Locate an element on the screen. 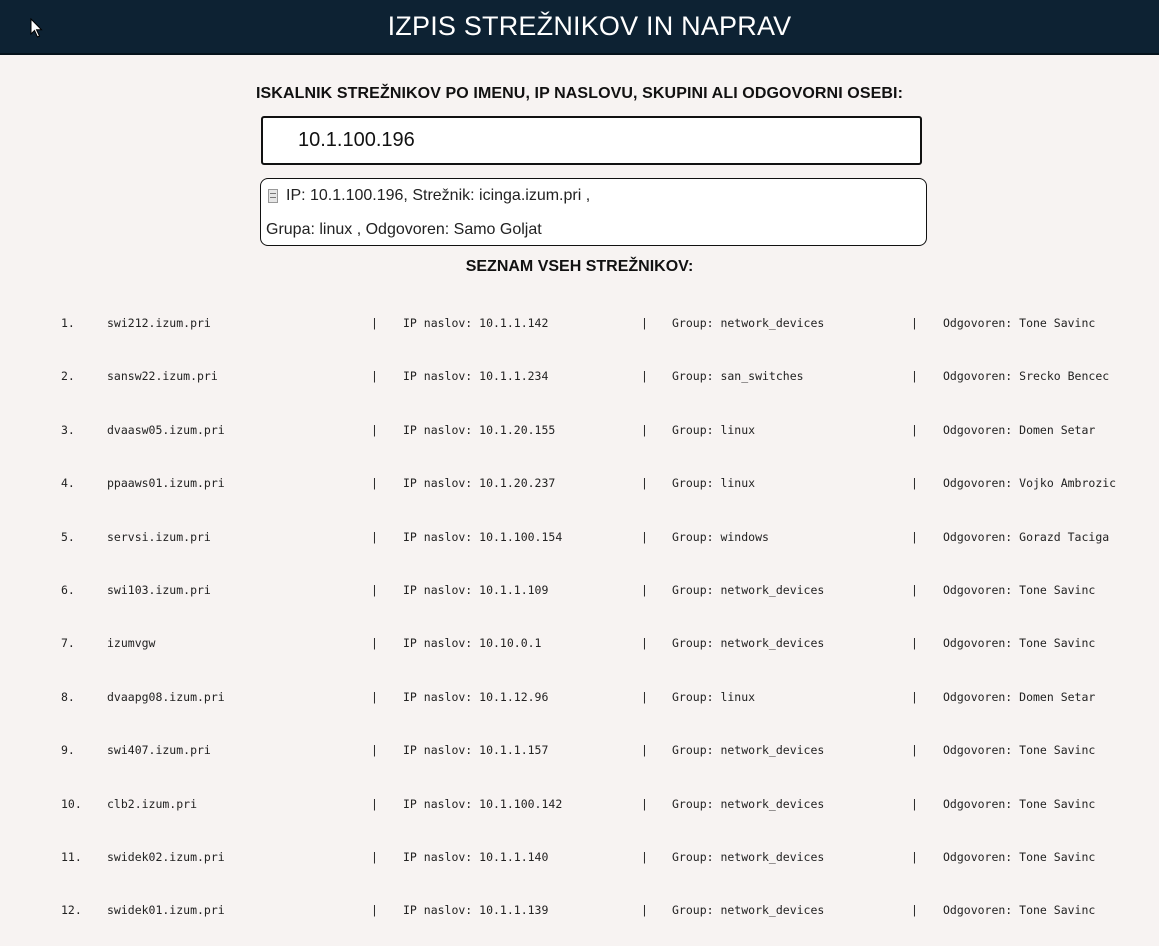  server-ip: IP naslov: 10.1.1.142 is located at coordinates (476, 323).